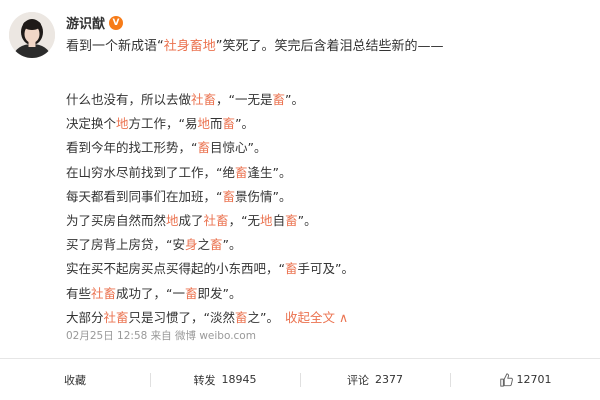  I want to click on line-text: 成功了，“一, so click(151, 293).